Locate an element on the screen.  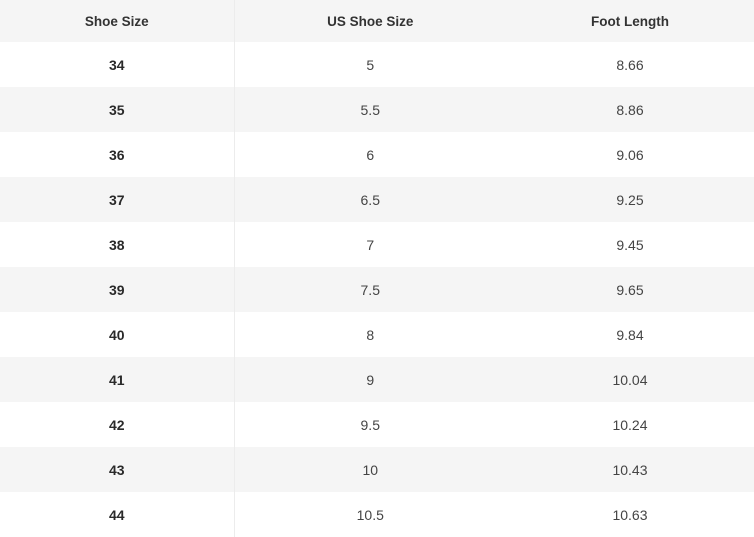
table-row: 35 5.5 8.86 is located at coordinates (377, 109).